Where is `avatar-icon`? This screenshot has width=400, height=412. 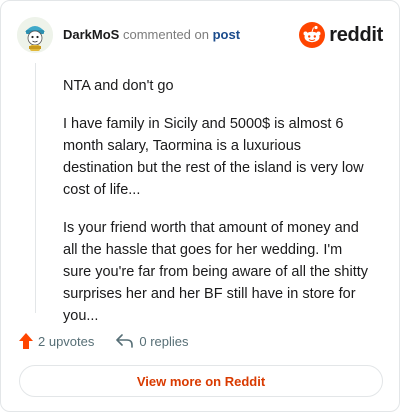 avatar-icon is located at coordinates (35, 35).